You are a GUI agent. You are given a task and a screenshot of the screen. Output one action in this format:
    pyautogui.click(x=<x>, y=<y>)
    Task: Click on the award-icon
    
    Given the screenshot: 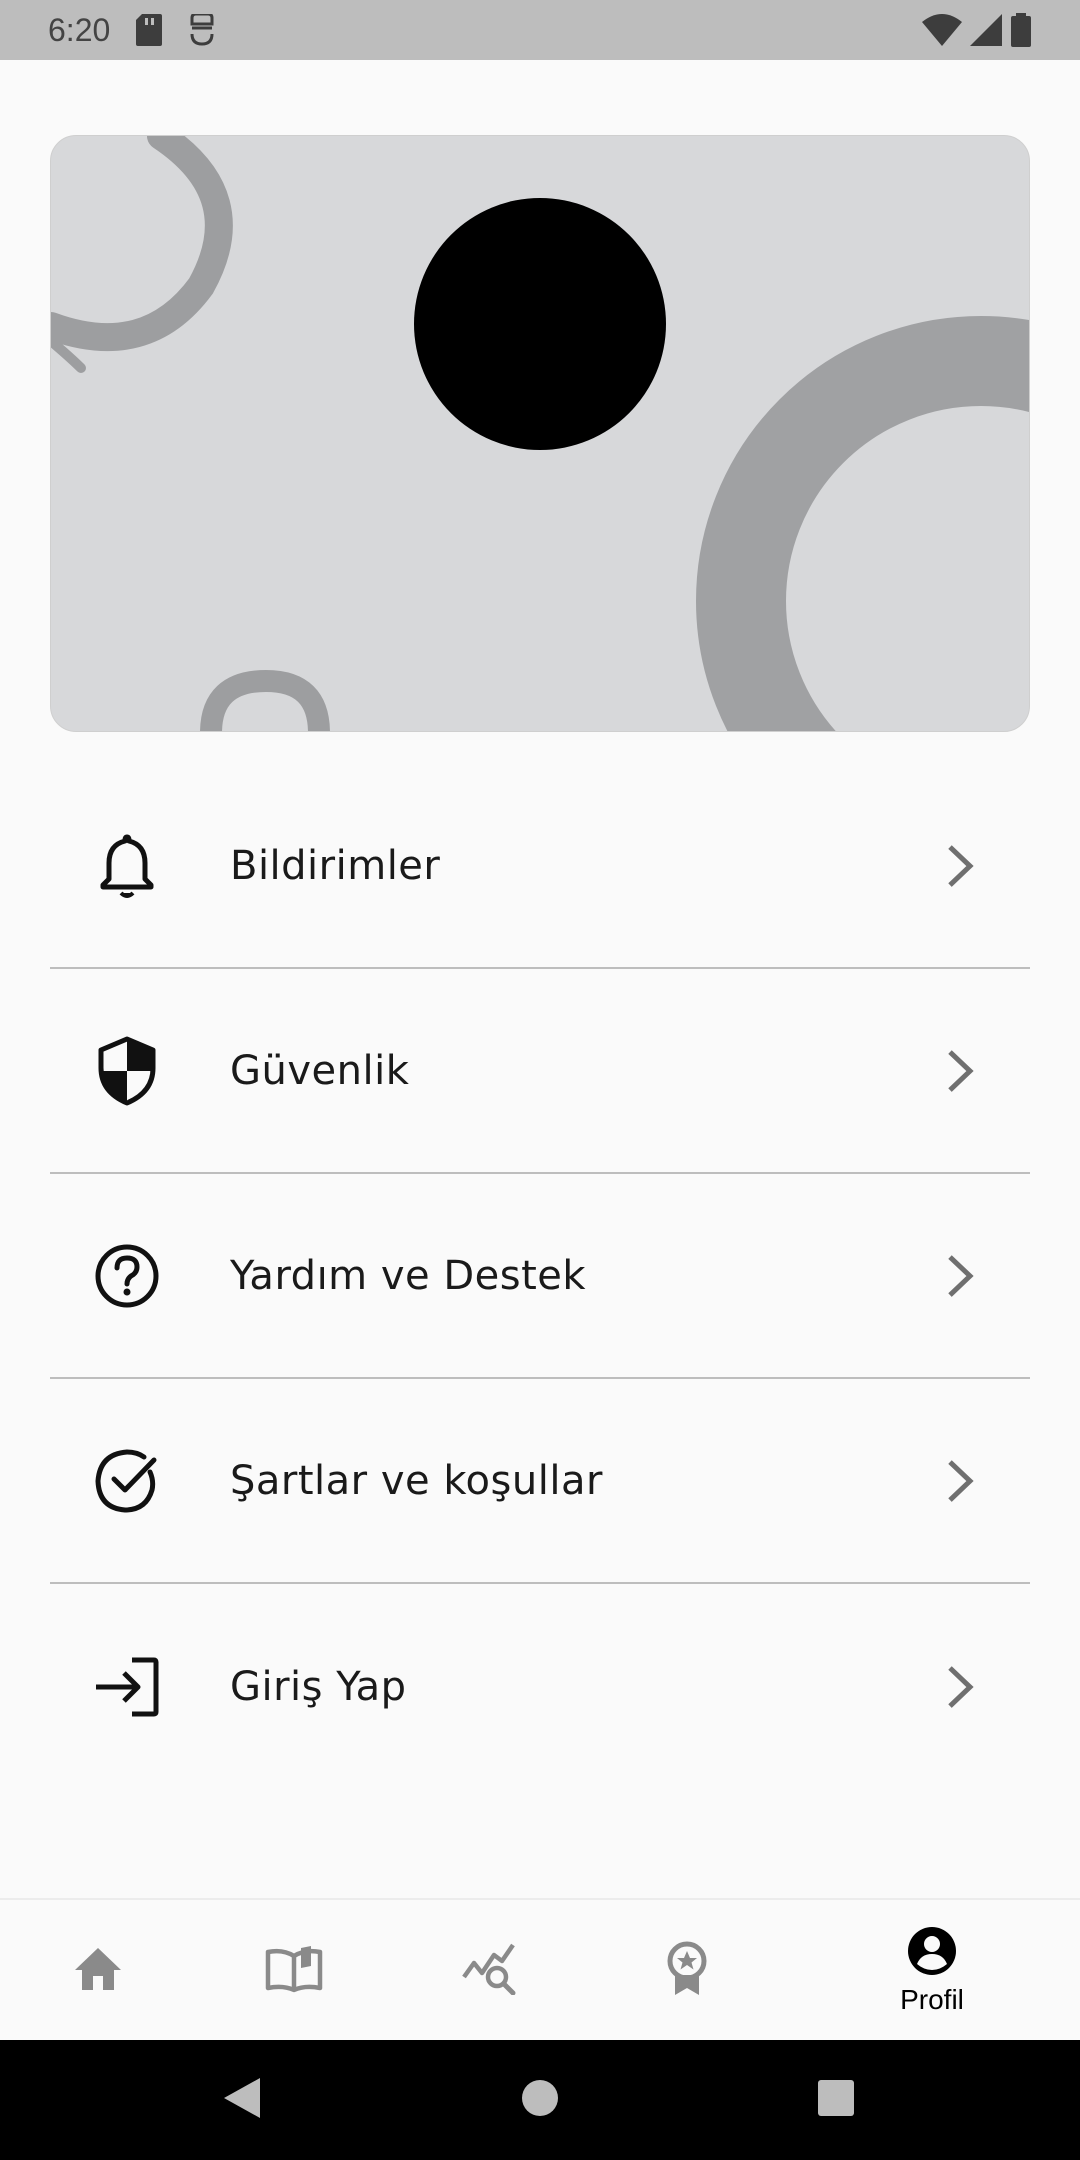 What is the action you would take?
    pyautogui.click(x=687, y=1971)
    